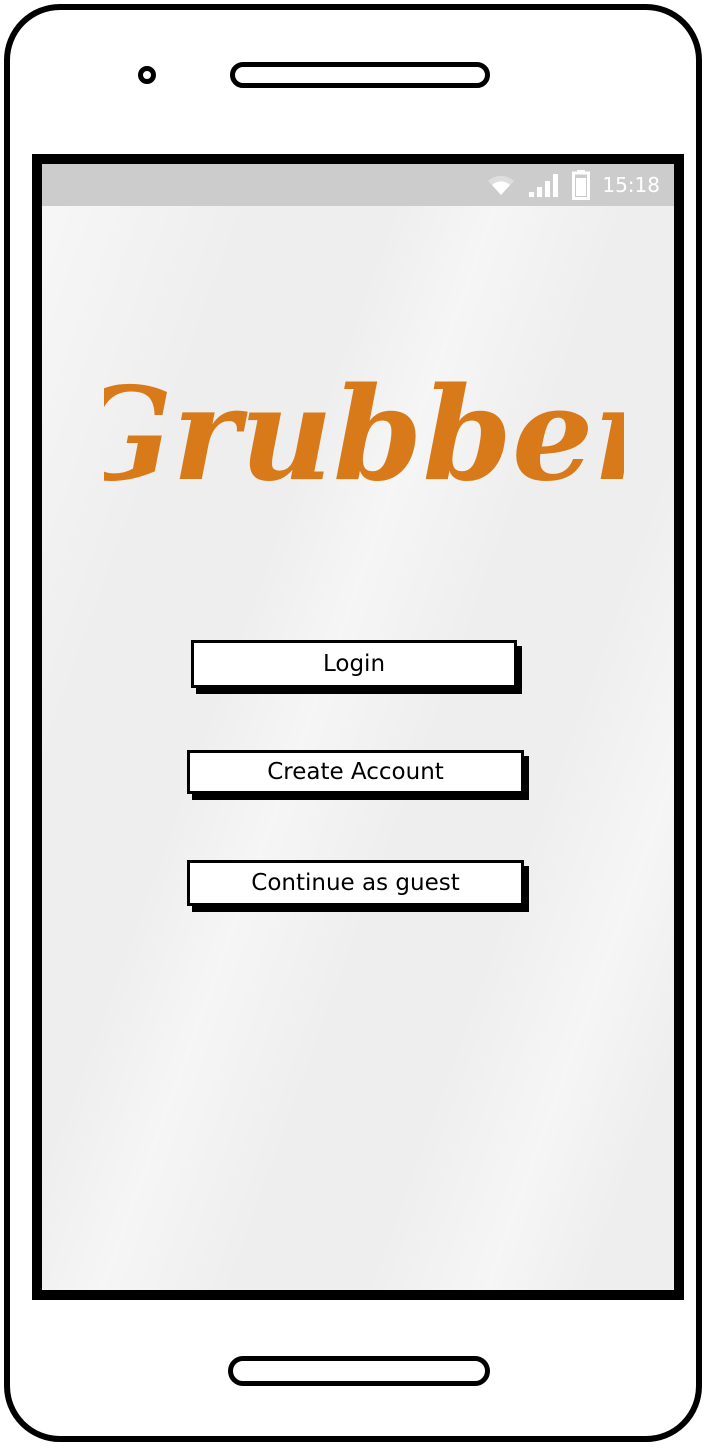  What do you see at coordinates (581, 185) in the screenshot?
I see `battery-icon` at bounding box center [581, 185].